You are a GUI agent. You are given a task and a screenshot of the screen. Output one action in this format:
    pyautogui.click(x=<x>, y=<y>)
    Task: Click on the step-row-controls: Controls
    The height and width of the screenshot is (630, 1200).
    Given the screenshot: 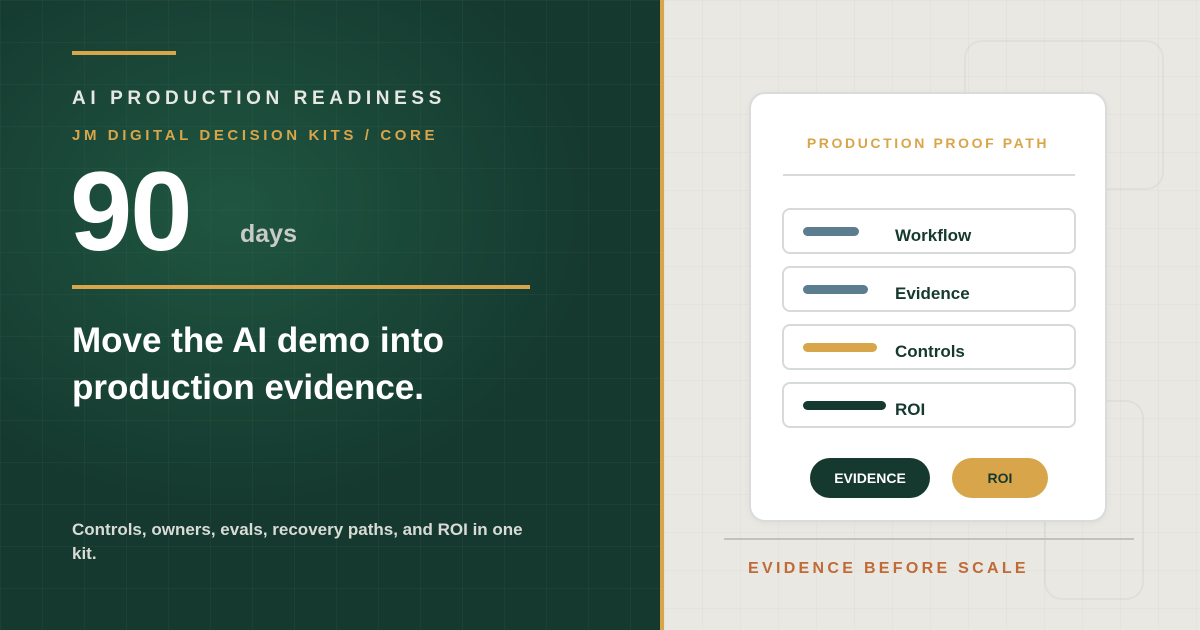 What is the action you would take?
    pyautogui.click(x=929, y=347)
    